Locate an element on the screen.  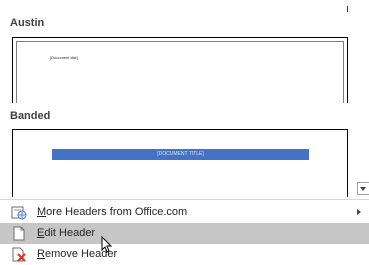
scroll-down-arrow-icon is located at coordinates (363, 189).